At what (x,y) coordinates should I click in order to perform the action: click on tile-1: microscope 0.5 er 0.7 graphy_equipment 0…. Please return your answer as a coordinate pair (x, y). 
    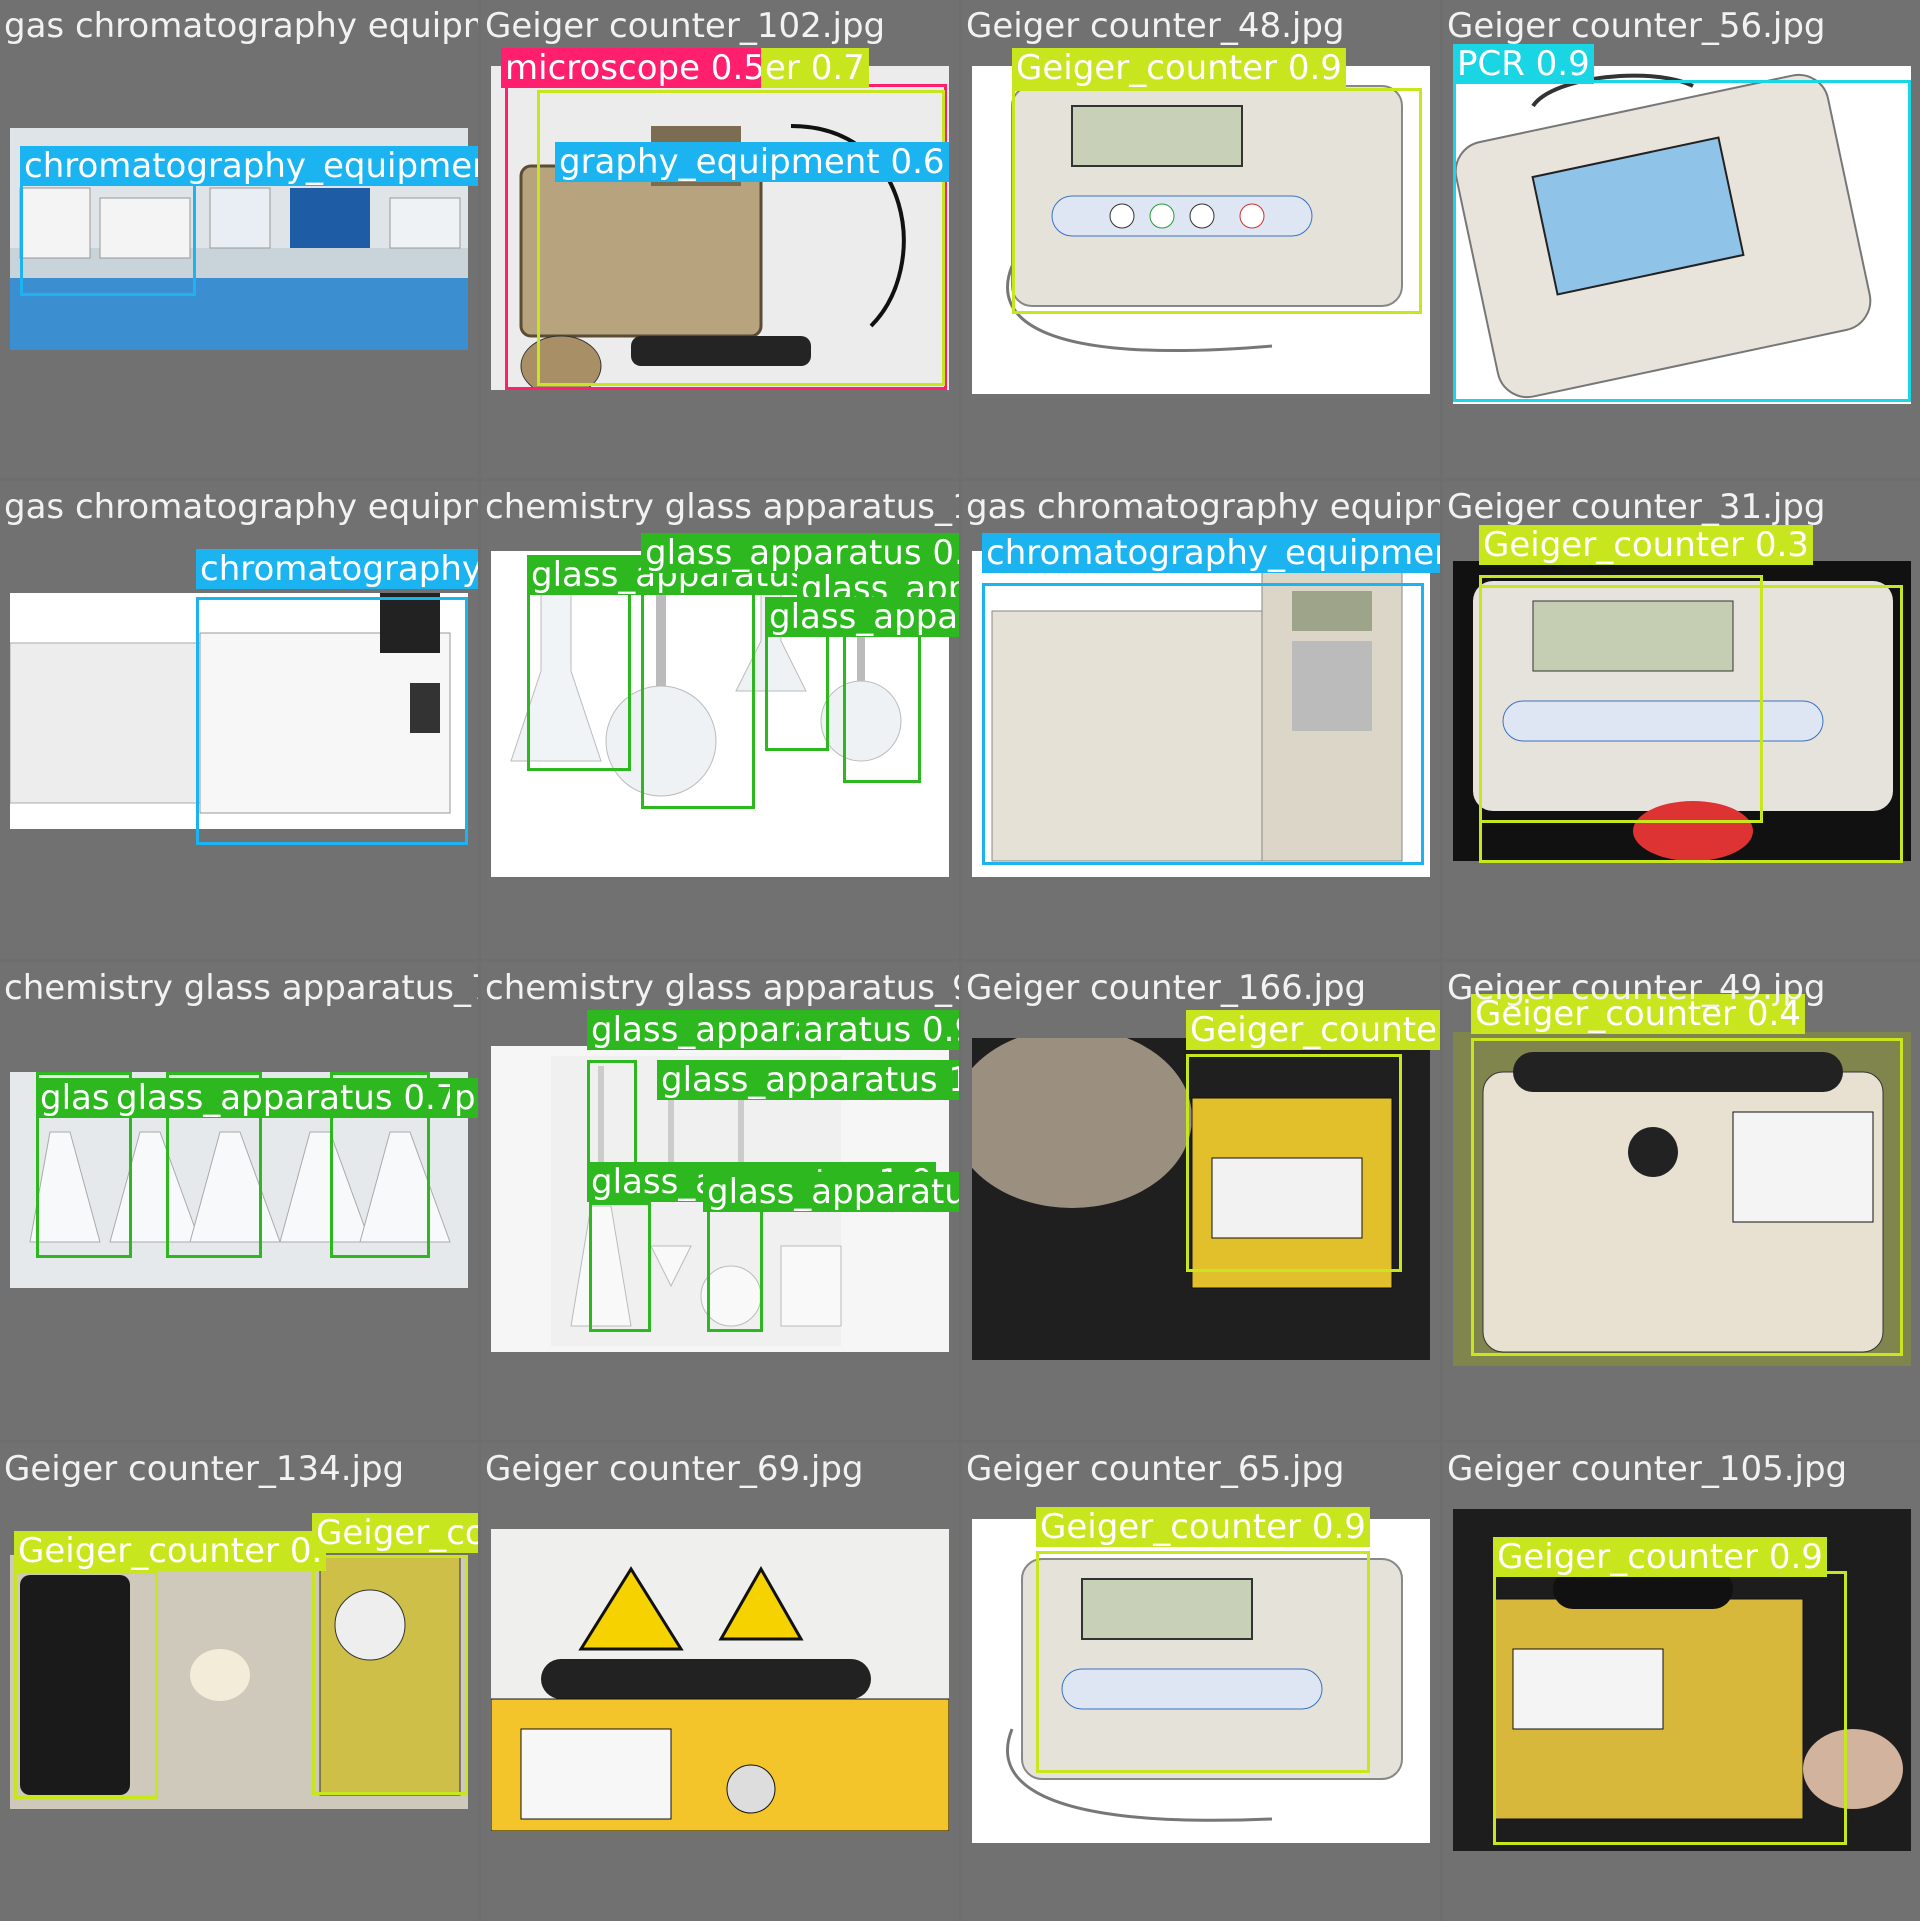
    Looking at the image, I should click on (720, 239).